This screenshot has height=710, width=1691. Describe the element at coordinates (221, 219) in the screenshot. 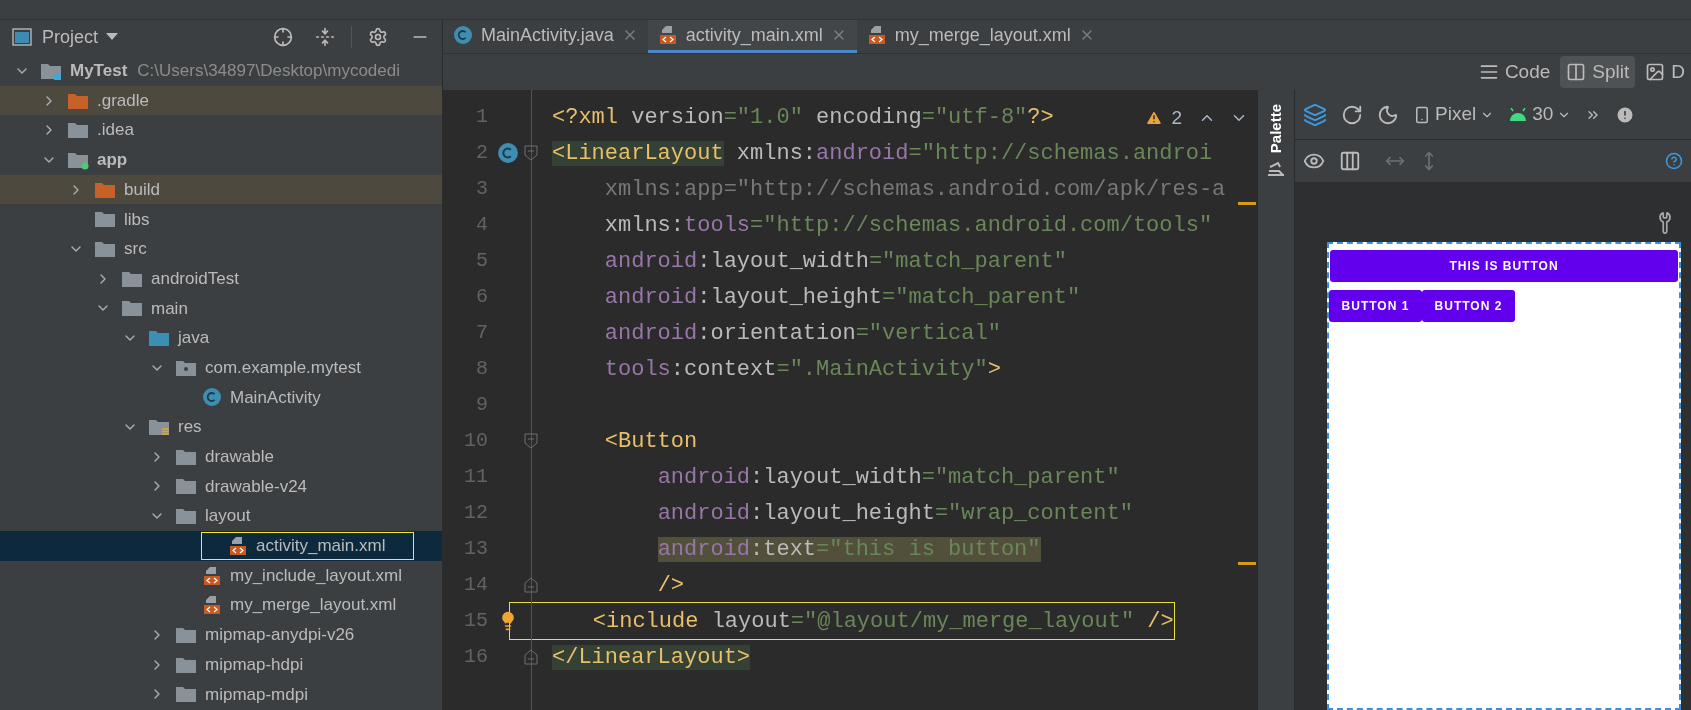

I see `tree-item: libs` at that location.